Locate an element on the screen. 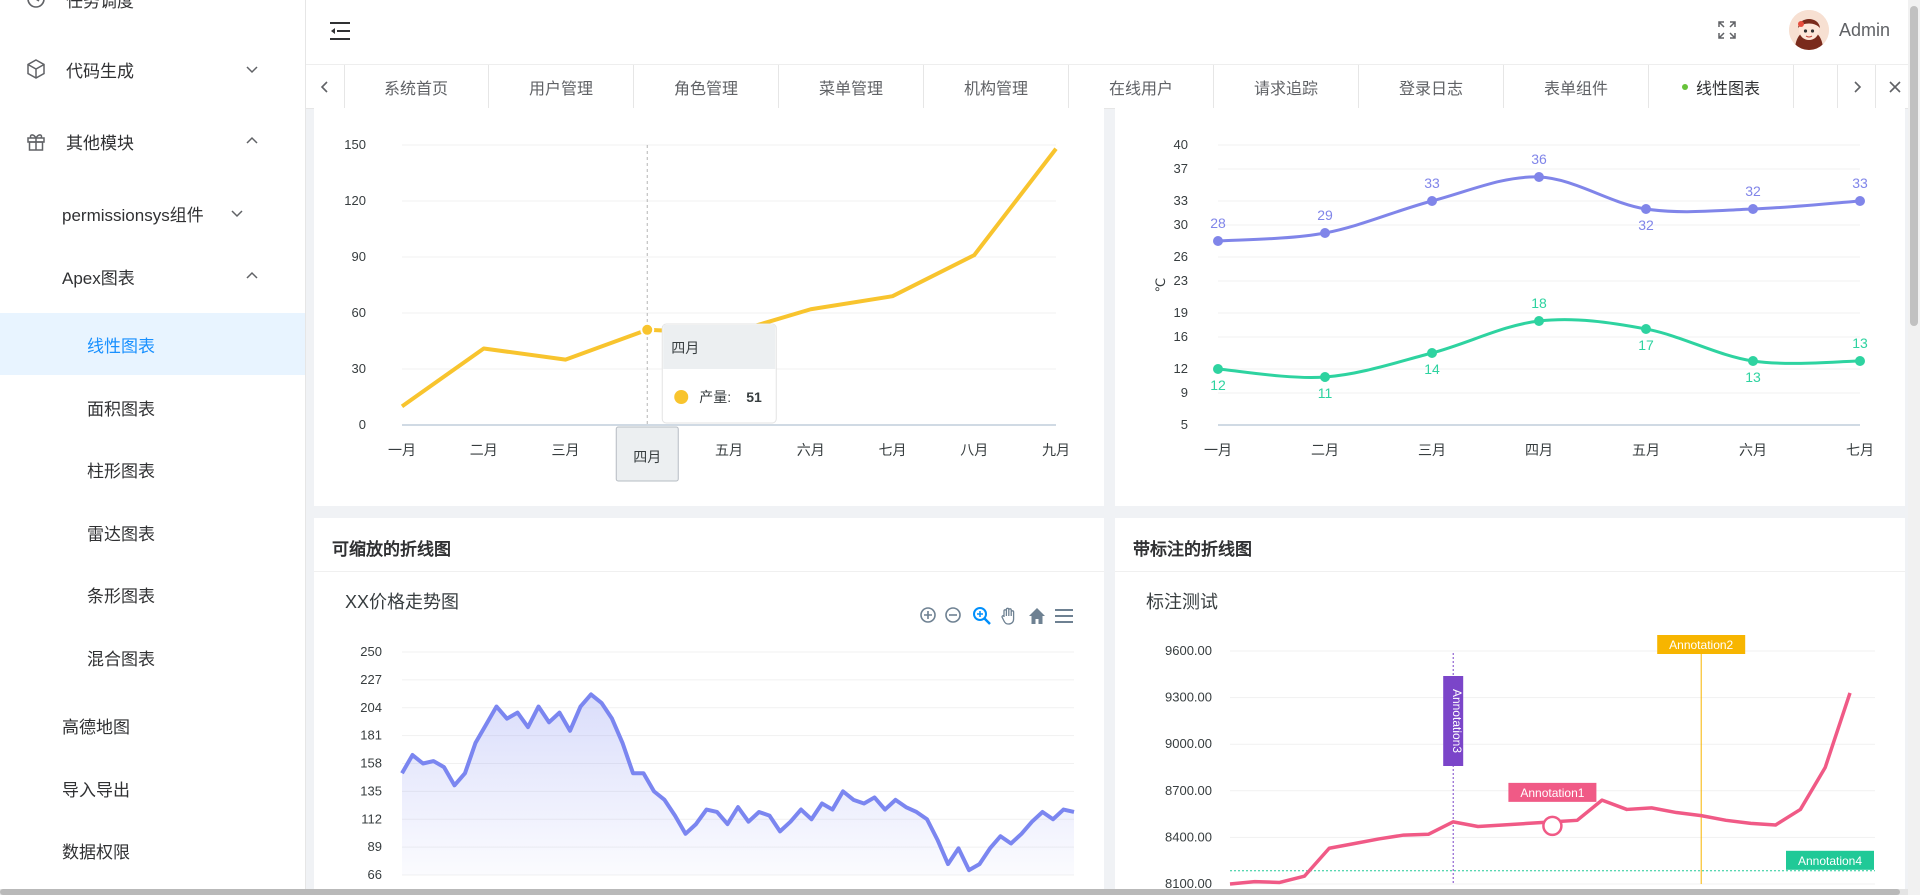  tab-label: 机构管理 is located at coordinates (995, 89).